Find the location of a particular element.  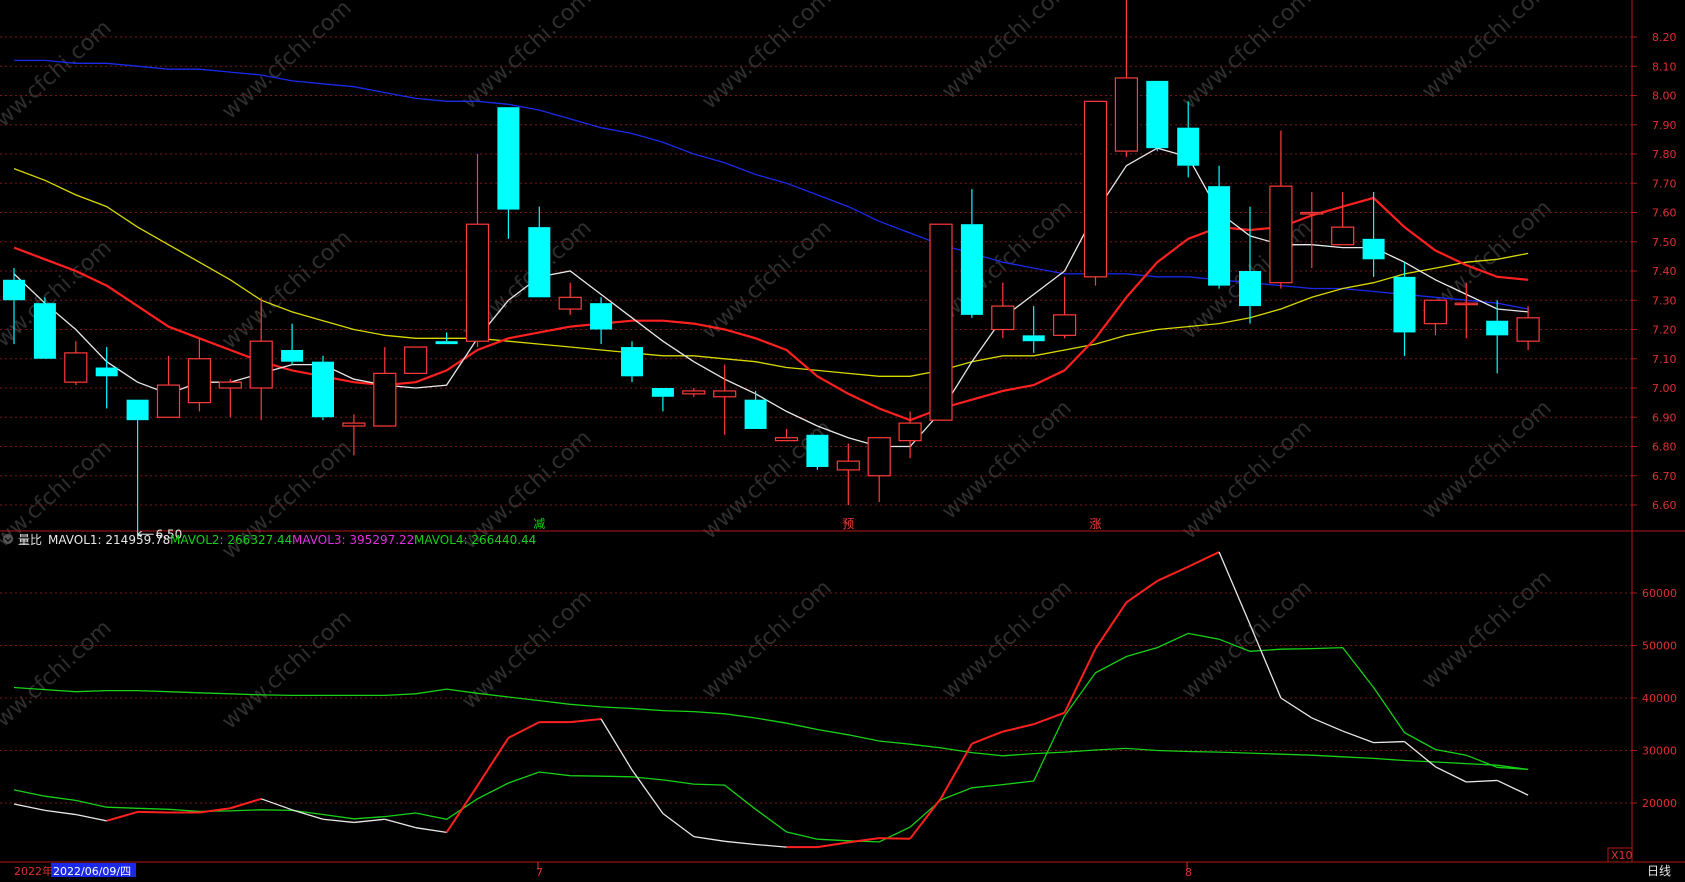

indicator-name: 量比 is located at coordinates (30, 540).